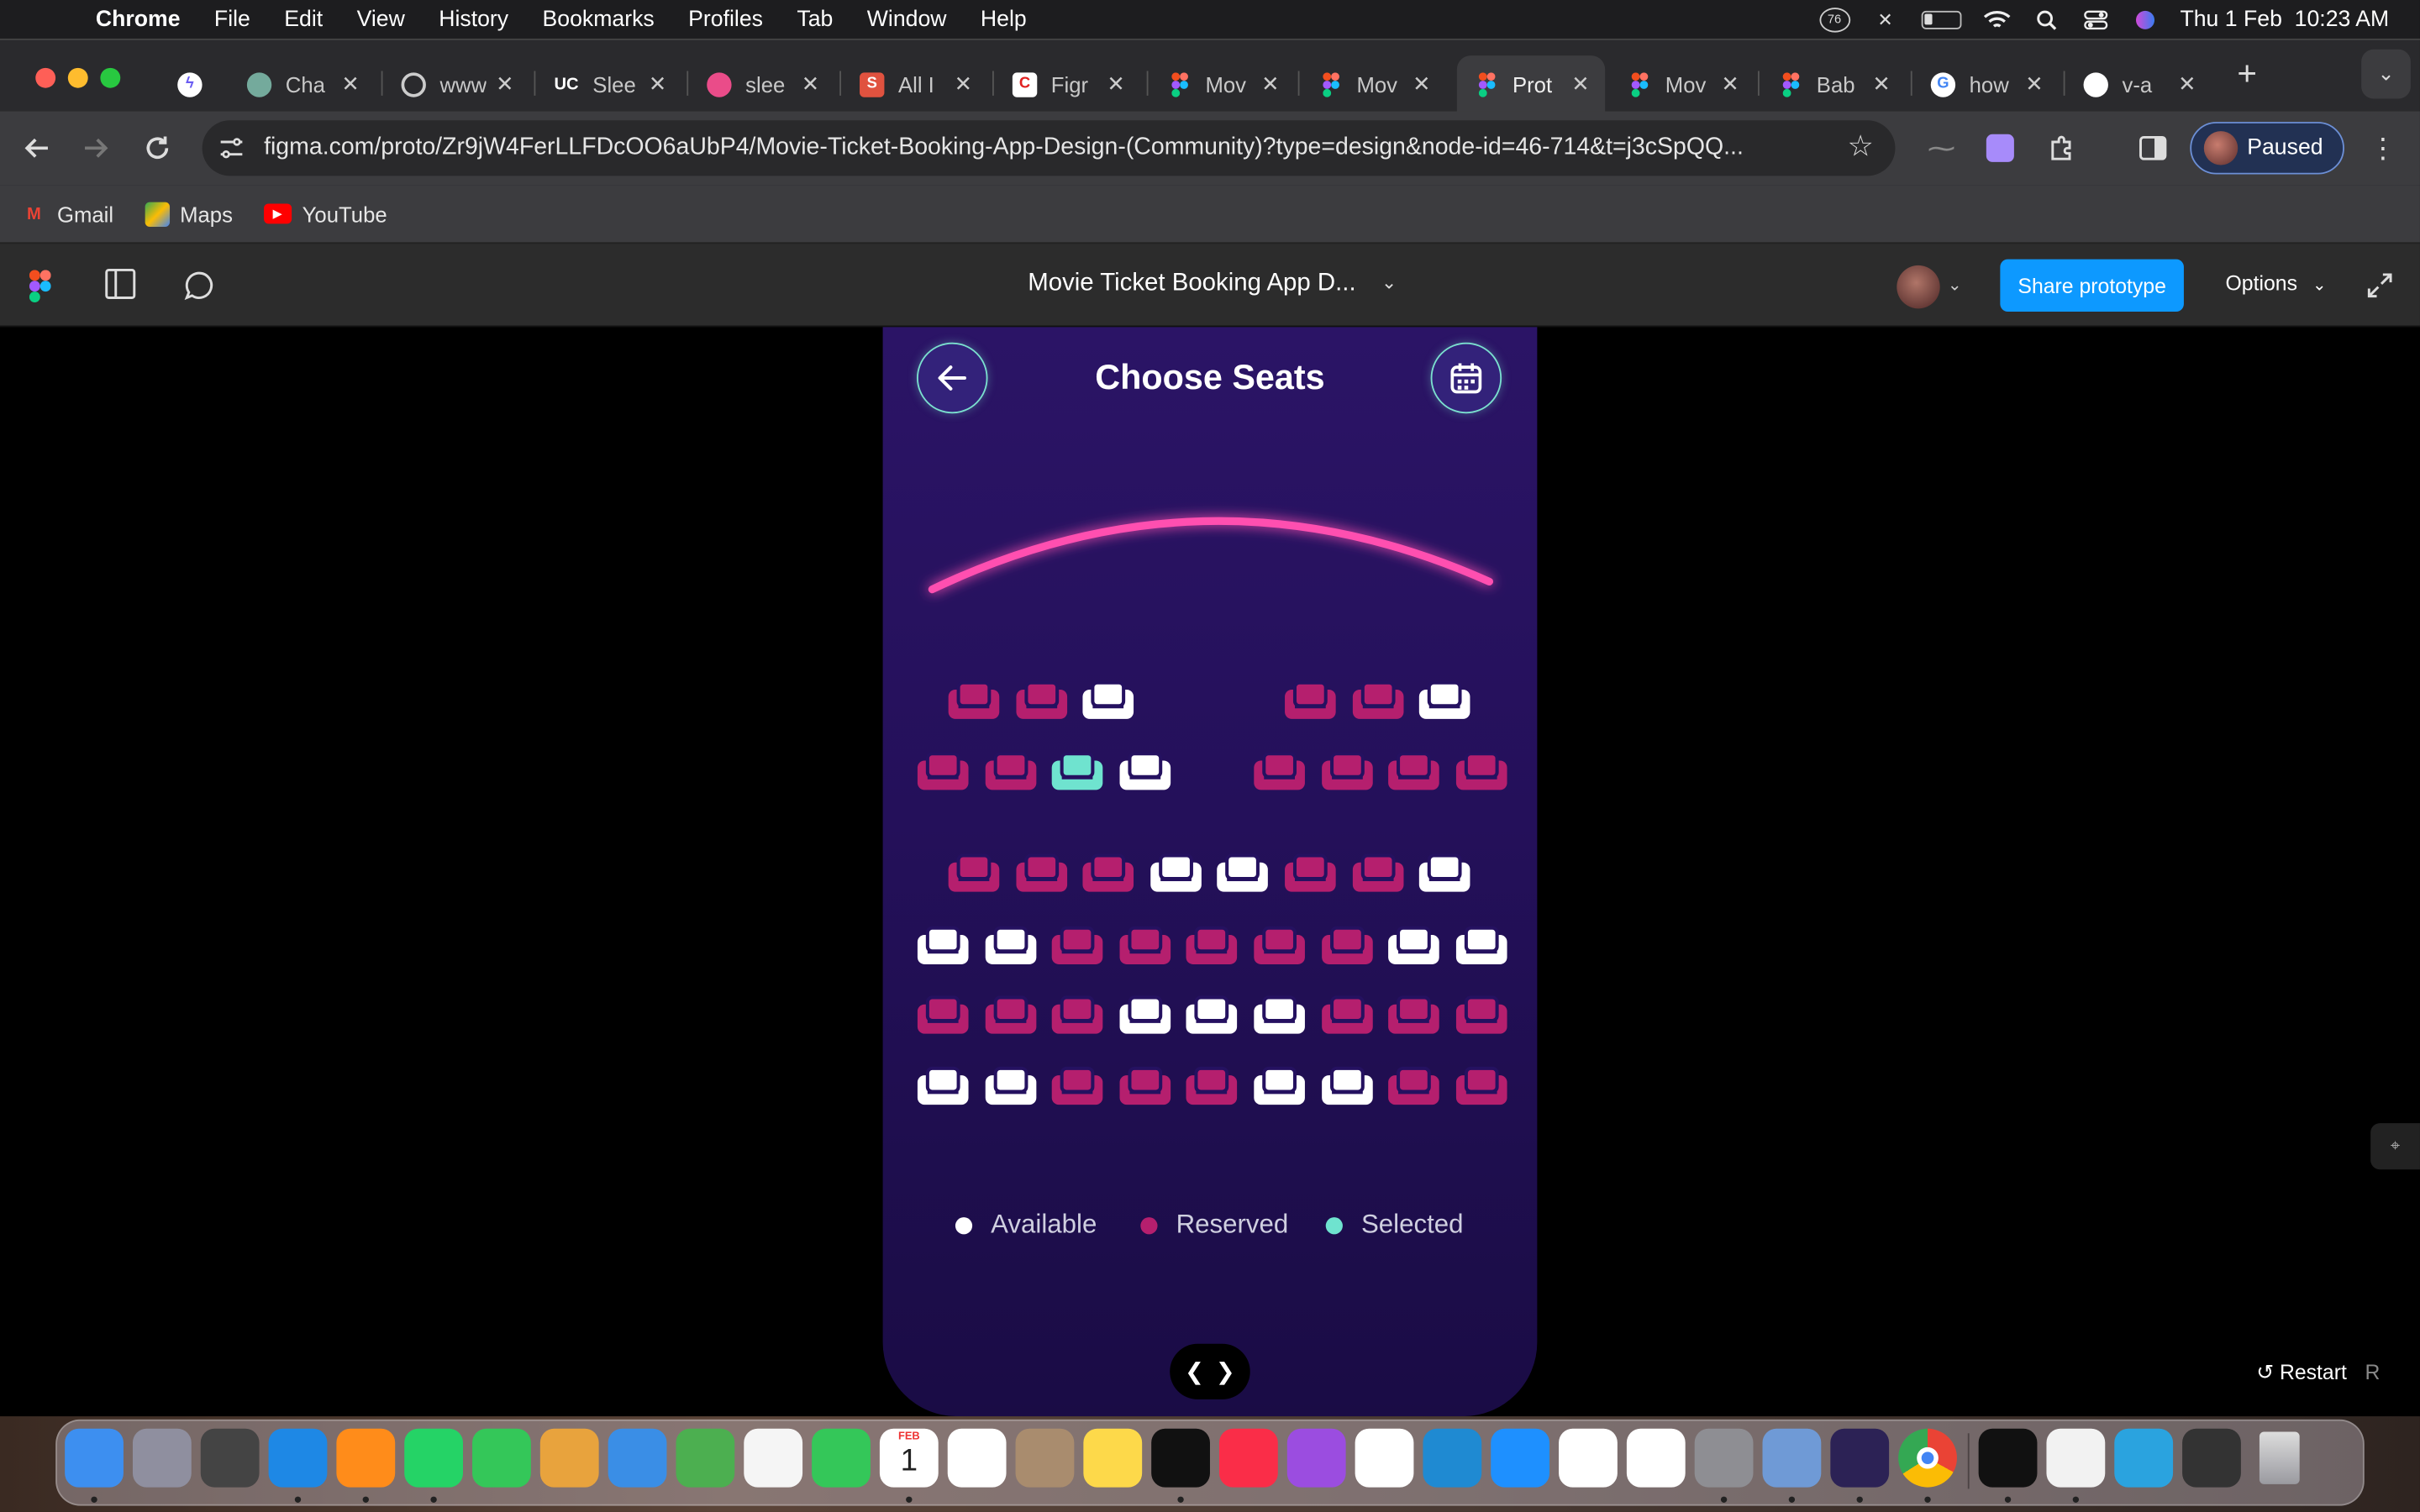  What do you see at coordinates (40, 286) in the screenshot?
I see `figma-logo-icon` at bounding box center [40, 286].